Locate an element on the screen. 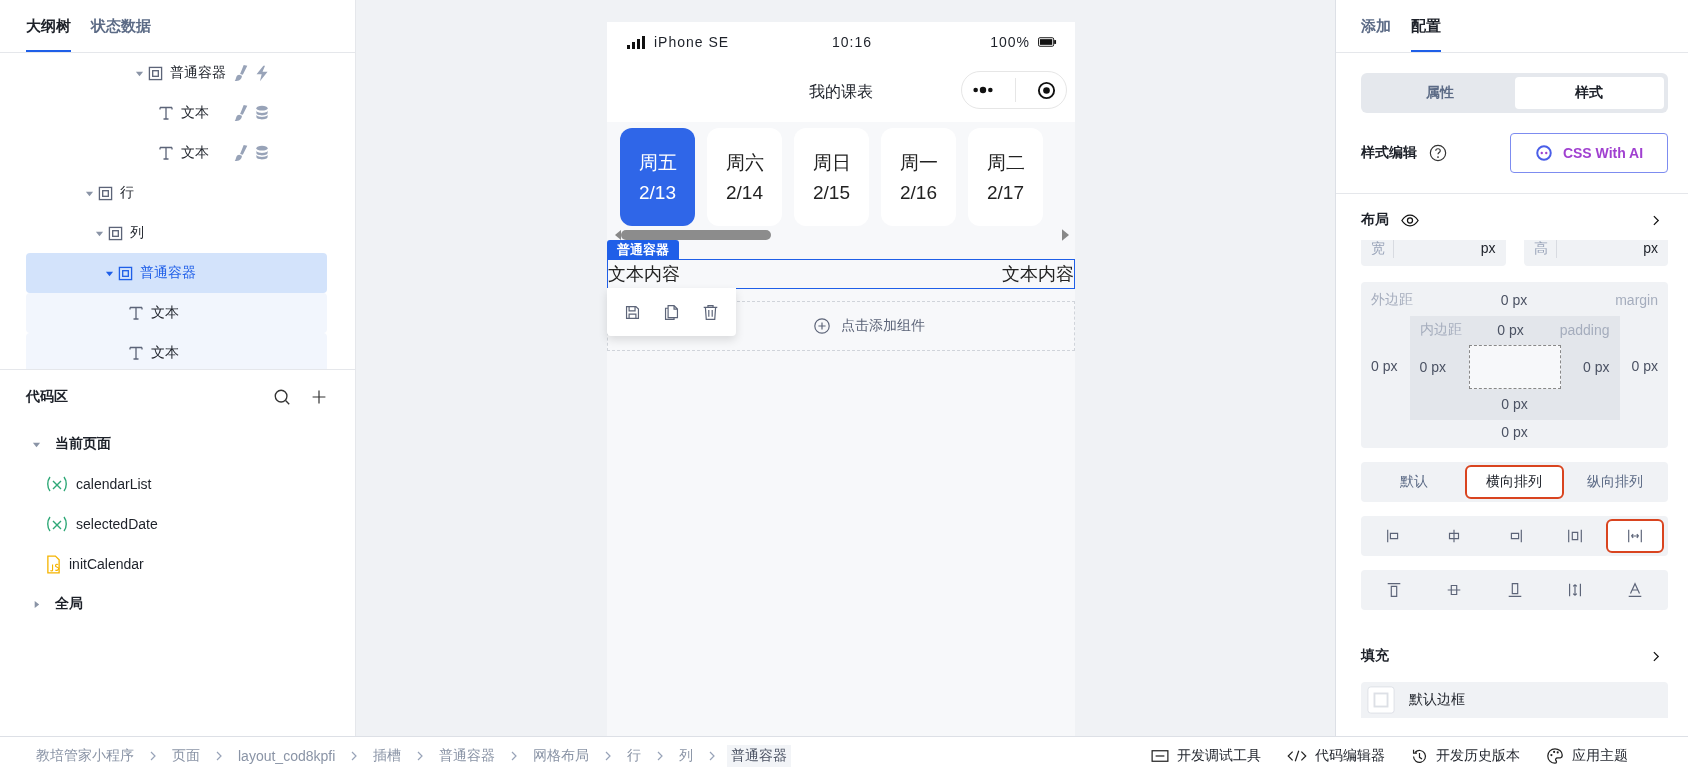  save-icon is located at coordinates (632, 312).